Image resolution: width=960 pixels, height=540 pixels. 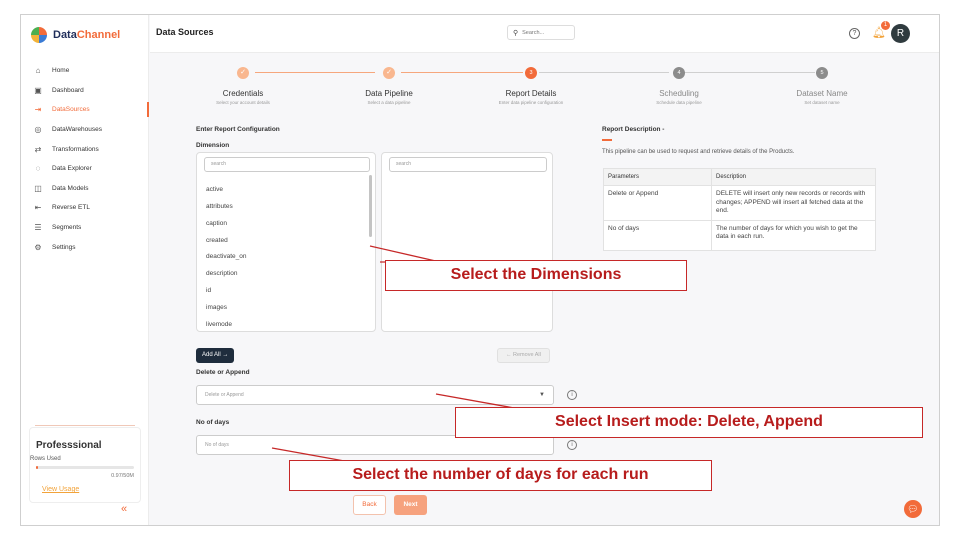 I want to click on scrollbar, so click(x=370, y=206).